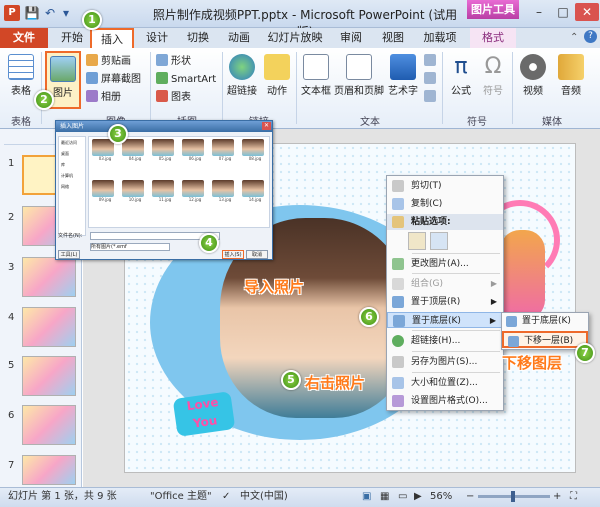 This screenshot has height=507, width=600. What do you see at coordinates (193, 188) in the screenshot?
I see `file-thumbnail` at bounding box center [193, 188].